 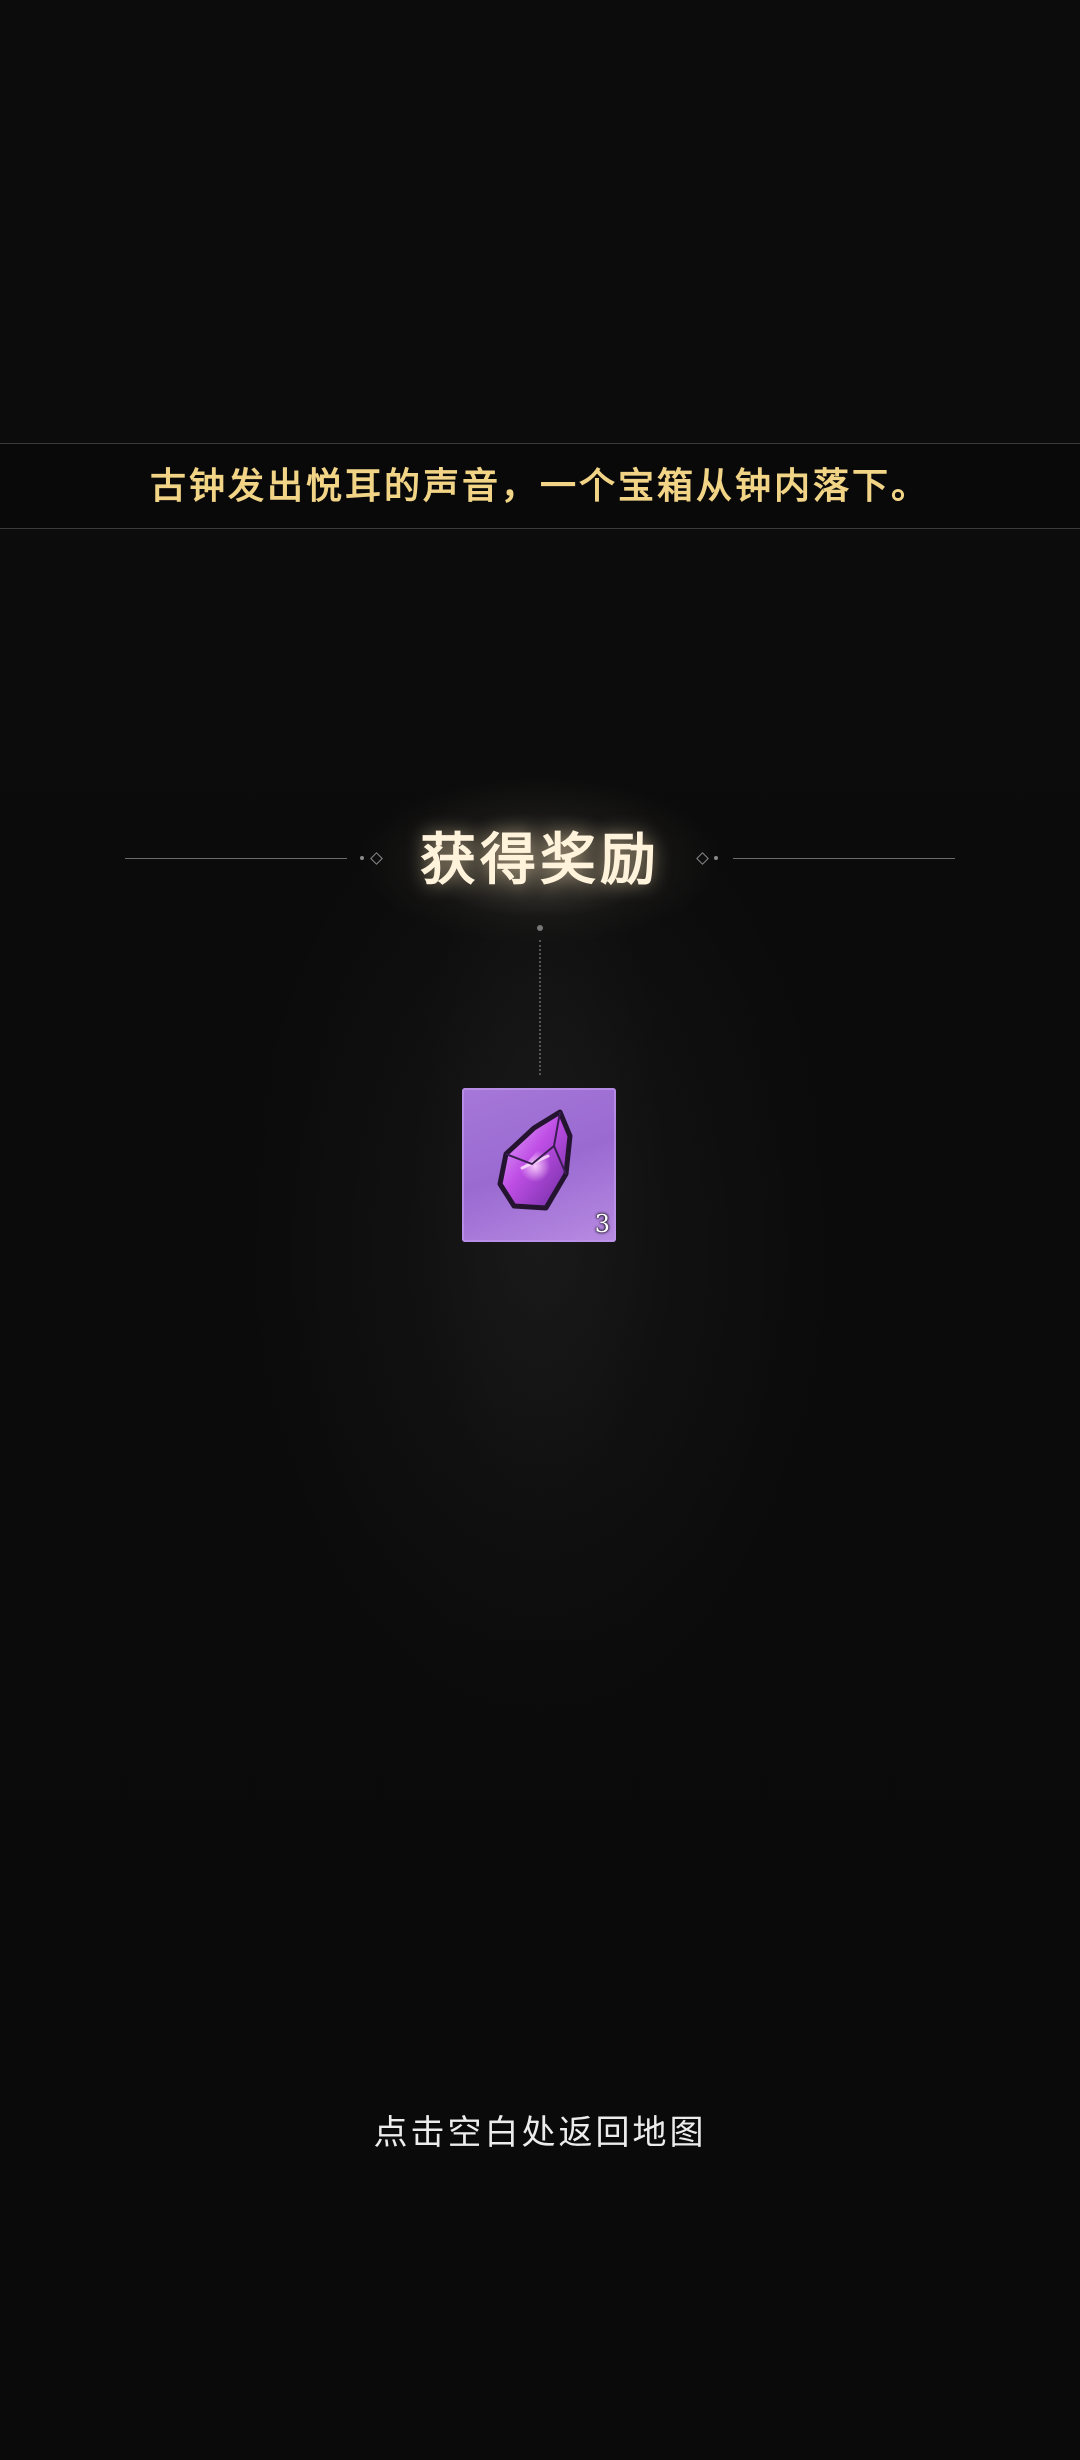 I want to click on narration-bar: 古钟发出悦耳的声音，一个宝箱从钟内落下。, so click(x=540, y=486).